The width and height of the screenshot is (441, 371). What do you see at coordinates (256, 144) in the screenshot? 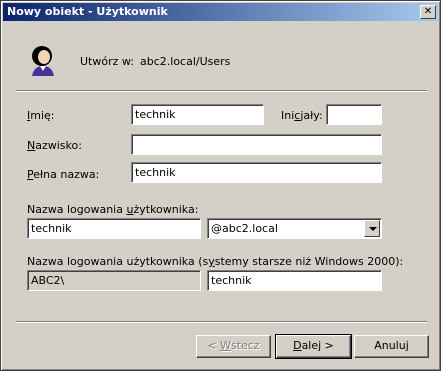
I see `last-name-field` at bounding box center [256, 144].